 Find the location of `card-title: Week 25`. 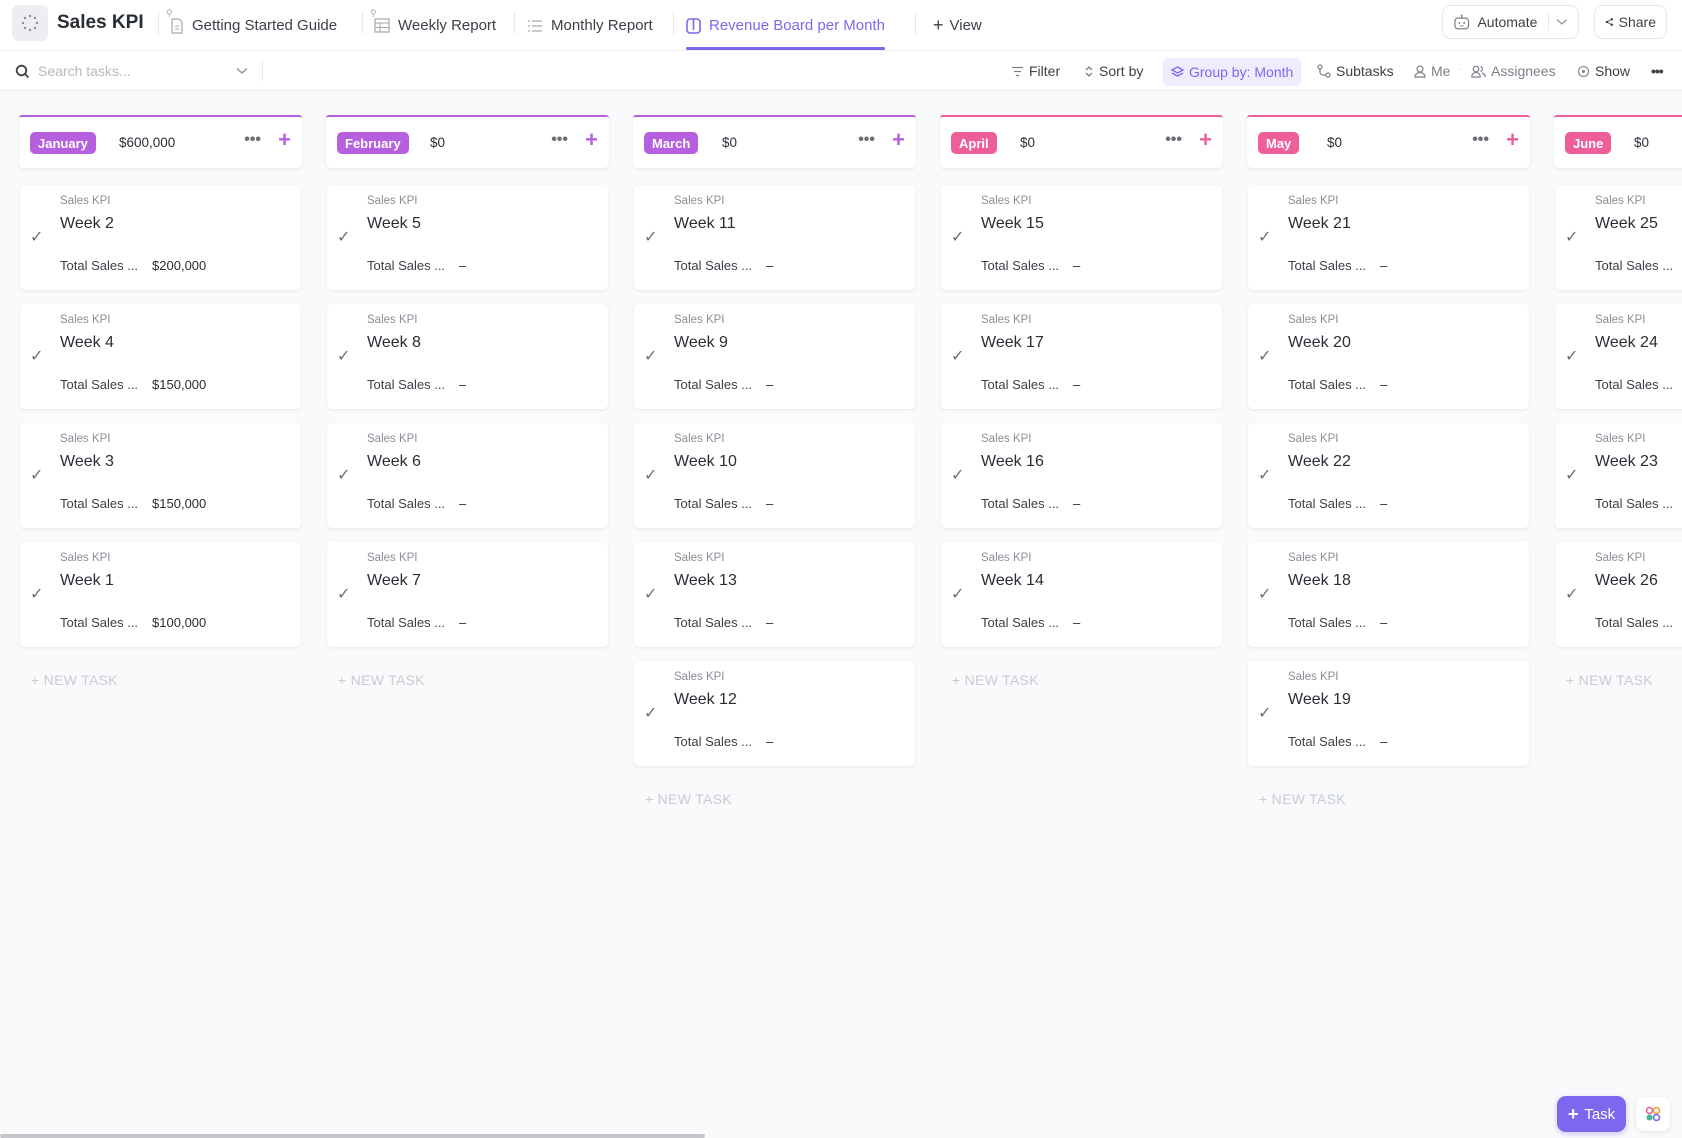

card-title: Week 25 is located at coordinates (1626, 224).